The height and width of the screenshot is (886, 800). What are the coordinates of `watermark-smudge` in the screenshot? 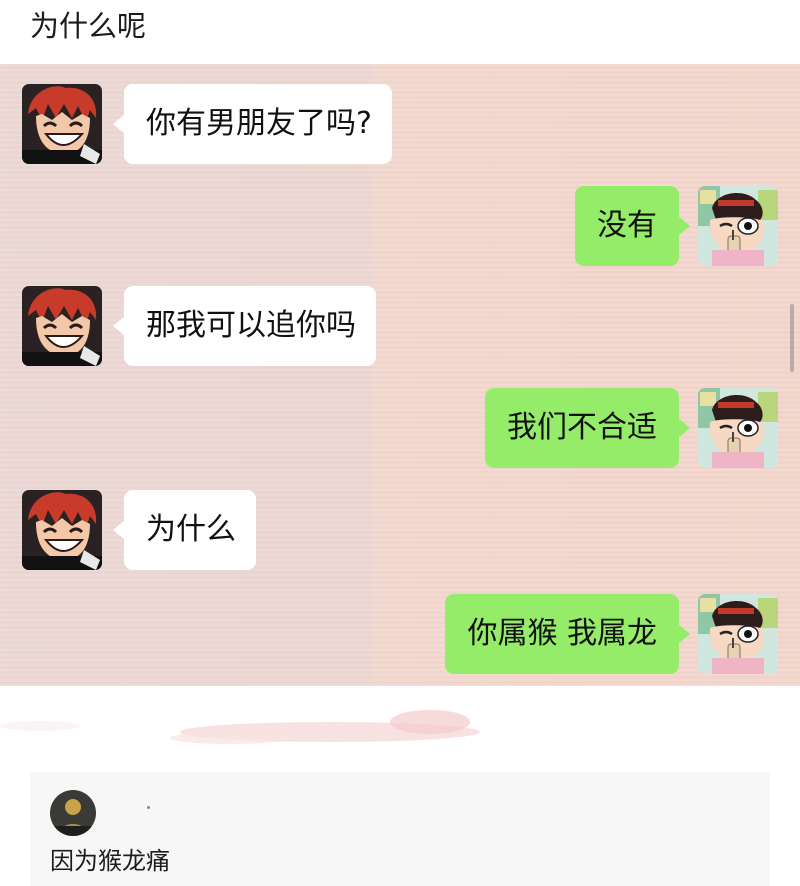 It's located at (400, 726).